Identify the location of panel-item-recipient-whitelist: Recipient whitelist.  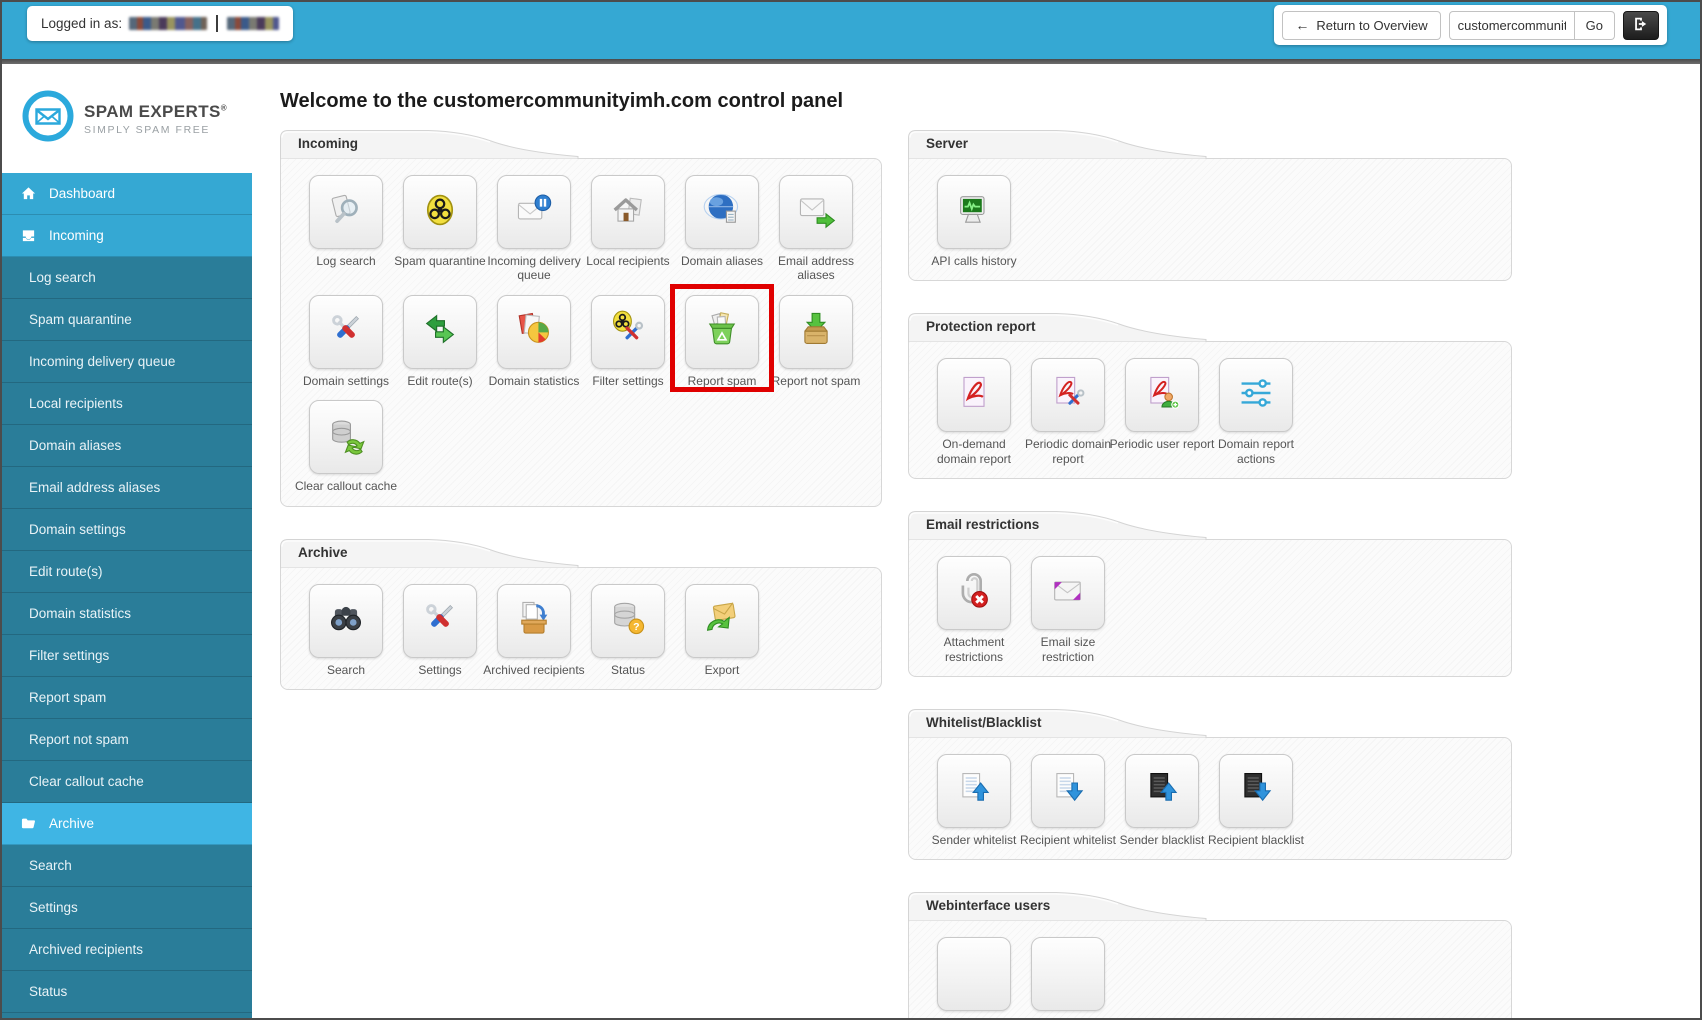
(1068, 800).